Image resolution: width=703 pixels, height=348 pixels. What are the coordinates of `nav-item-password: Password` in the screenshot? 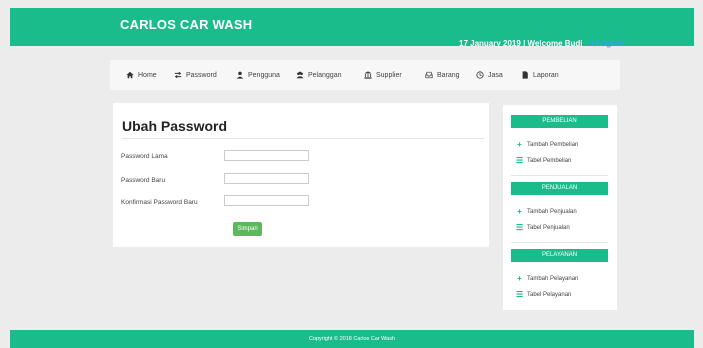 It's located at (195, 75).